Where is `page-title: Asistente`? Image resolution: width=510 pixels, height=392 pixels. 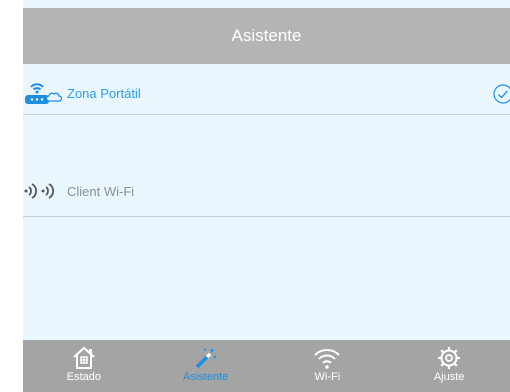
page-title: Asistente is located at coordinates (266, 35).